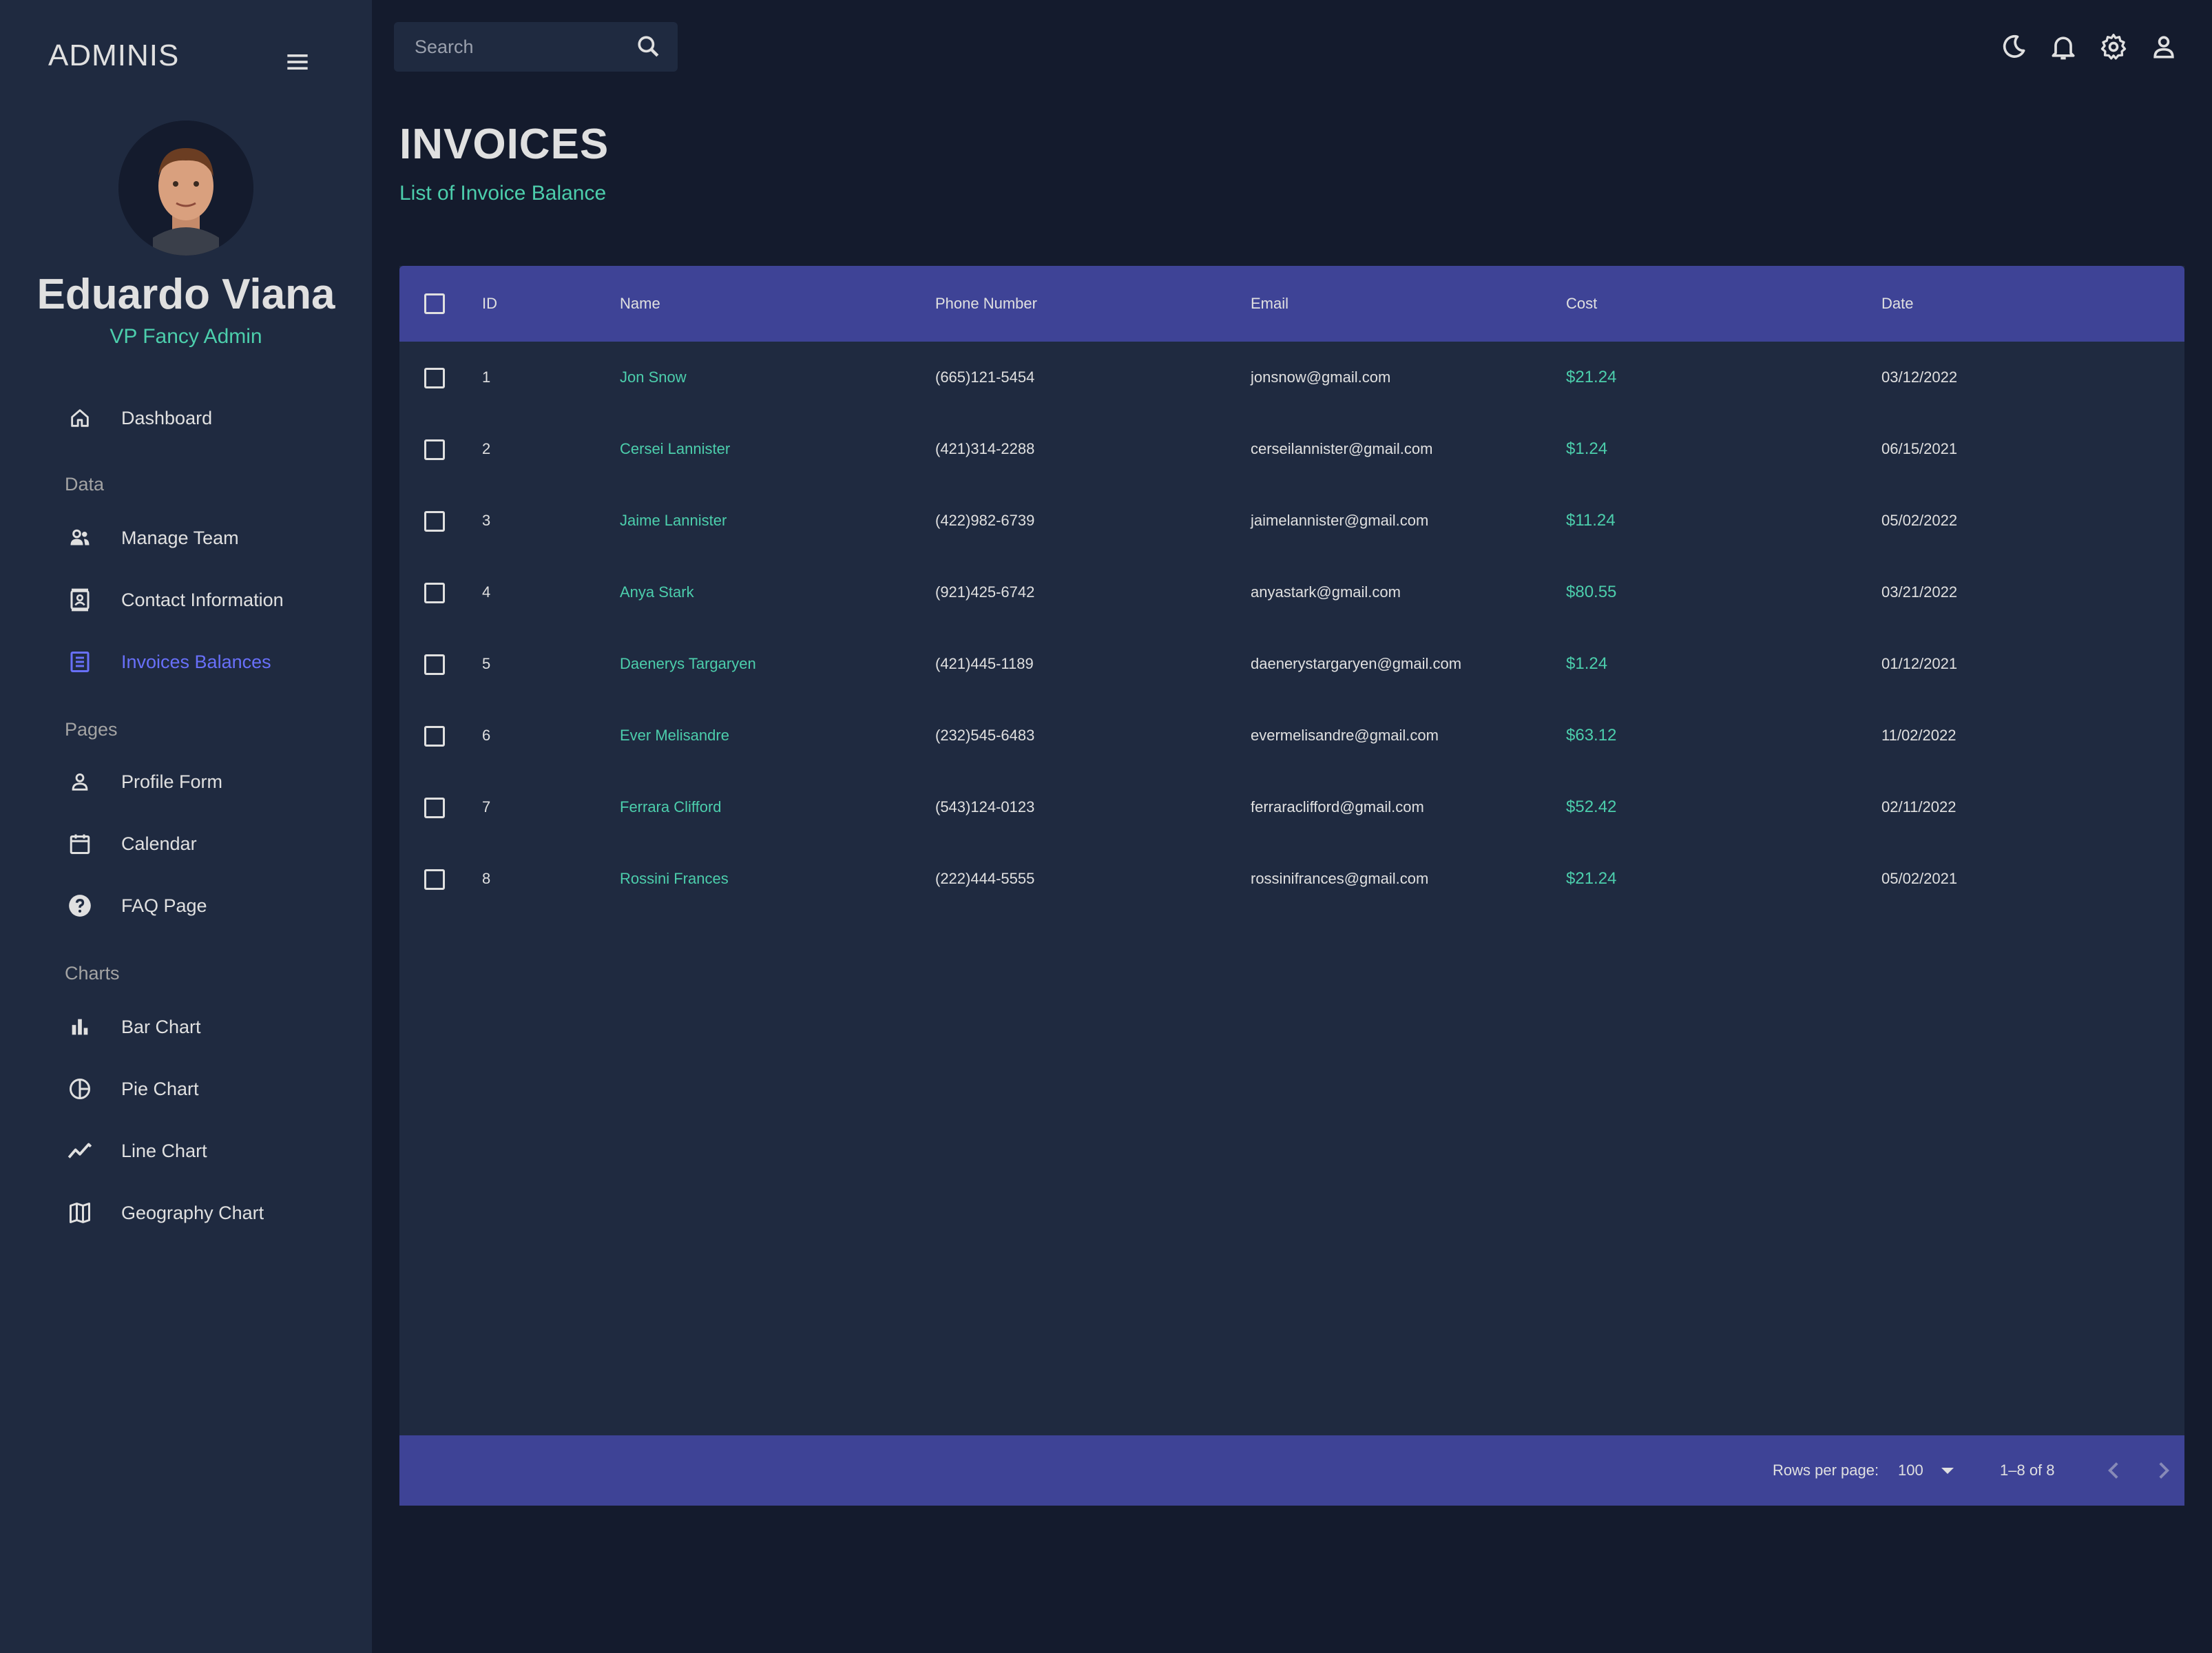  What do you see at coordinates (185, 188) in the screenshot?
I see `user-photo` at bounding box center [185, 188].